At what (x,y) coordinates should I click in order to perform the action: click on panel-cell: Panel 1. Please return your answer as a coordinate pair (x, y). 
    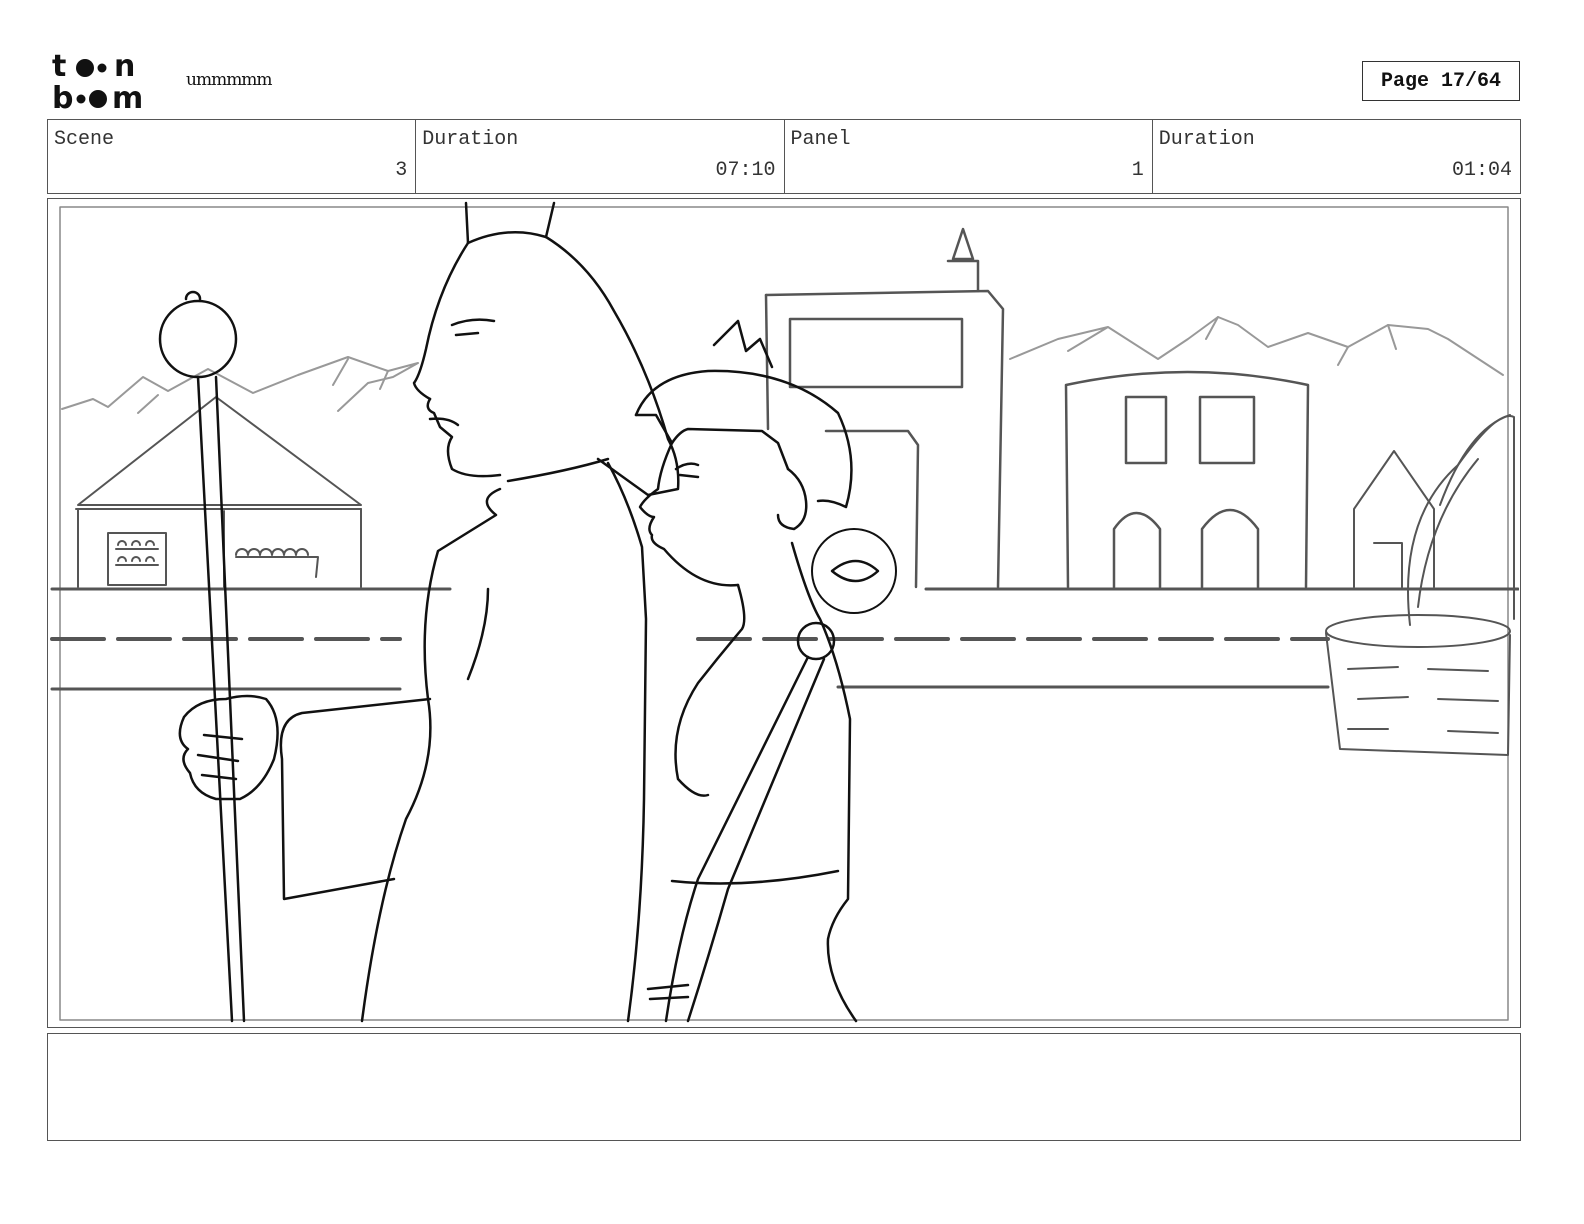
    Looking at the image, I should click on (969, 156).